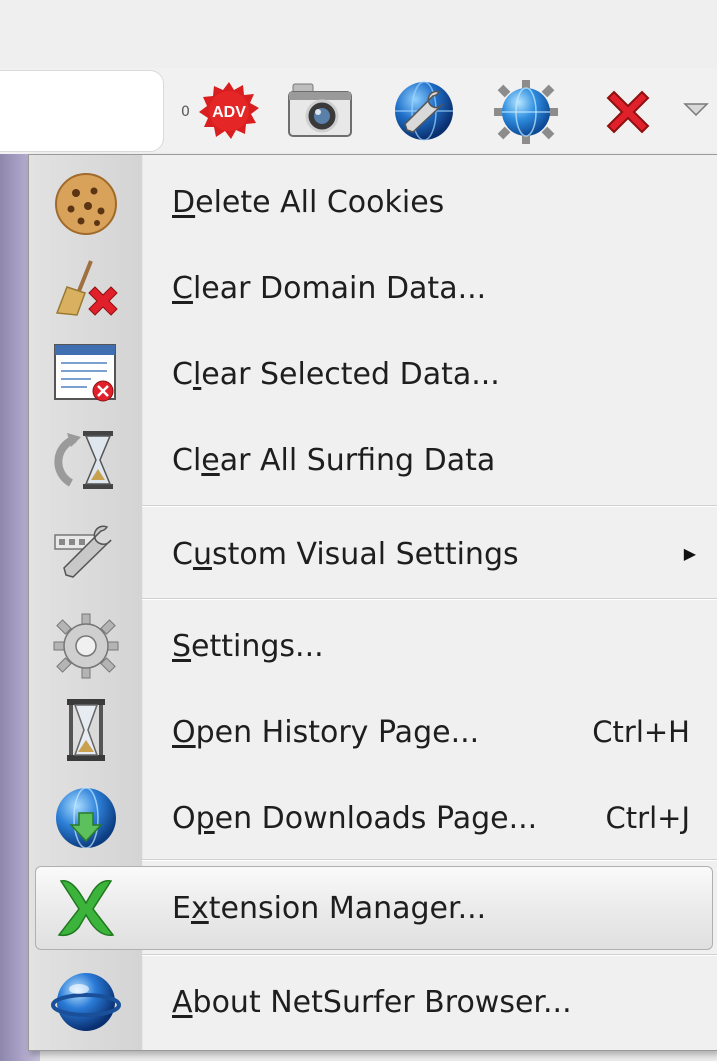 The width and height of the screenshot is (717, 1061). What do you see at coordinates (308, 202) in the screenshot?
I see `menu-item-label: Delete All Cookies` at bounding box center [308, 202].